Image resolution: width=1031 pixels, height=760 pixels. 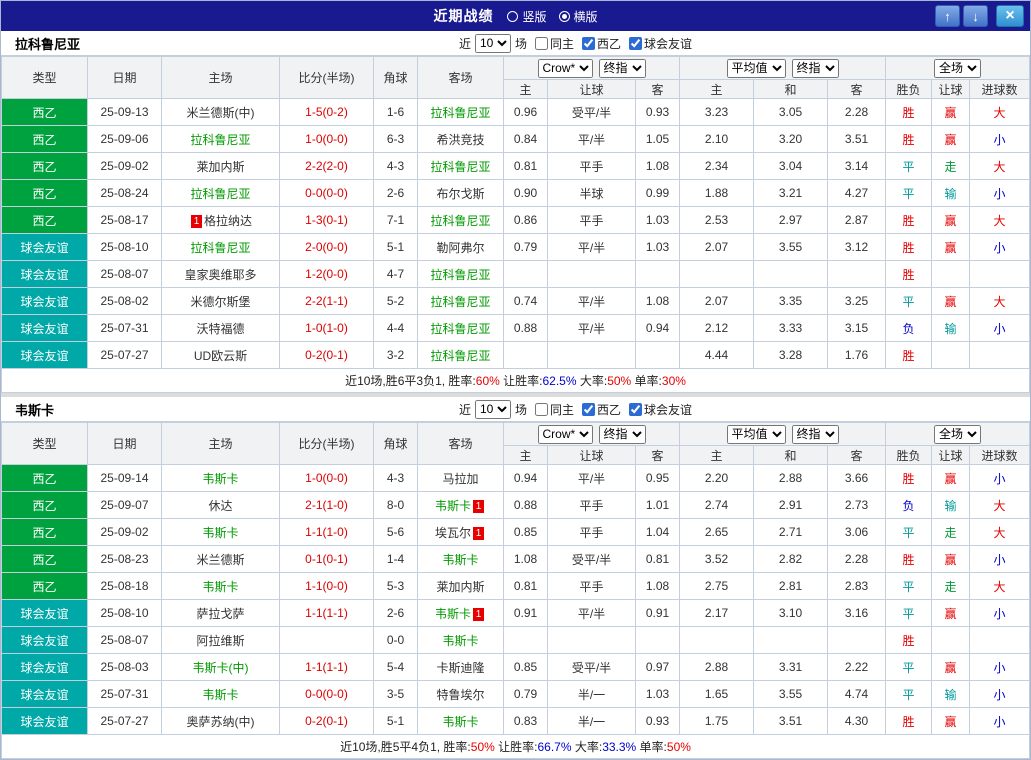 What do you see at coordinates (220, 586) in the screenshot?
I see `home-team: 韦斯卡` at bounding box center [220, 586].